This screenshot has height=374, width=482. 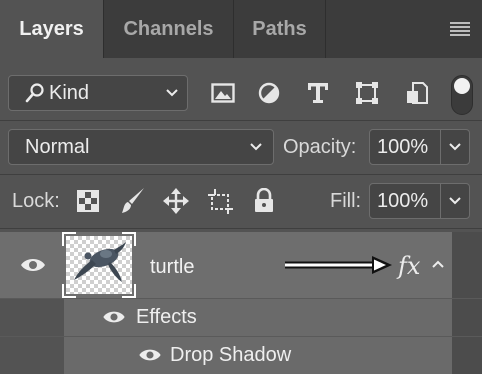 I want to click on tab-channels: Channels, so click(x=169, y=29).